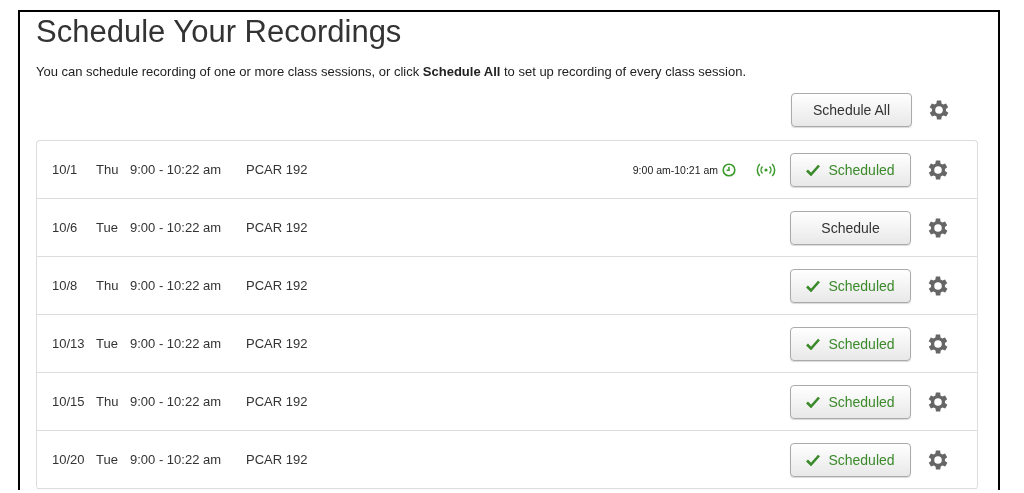  Describe the element at coordinates (65, 169) in the screenshot. I see `session-date: 10/1` at that location.